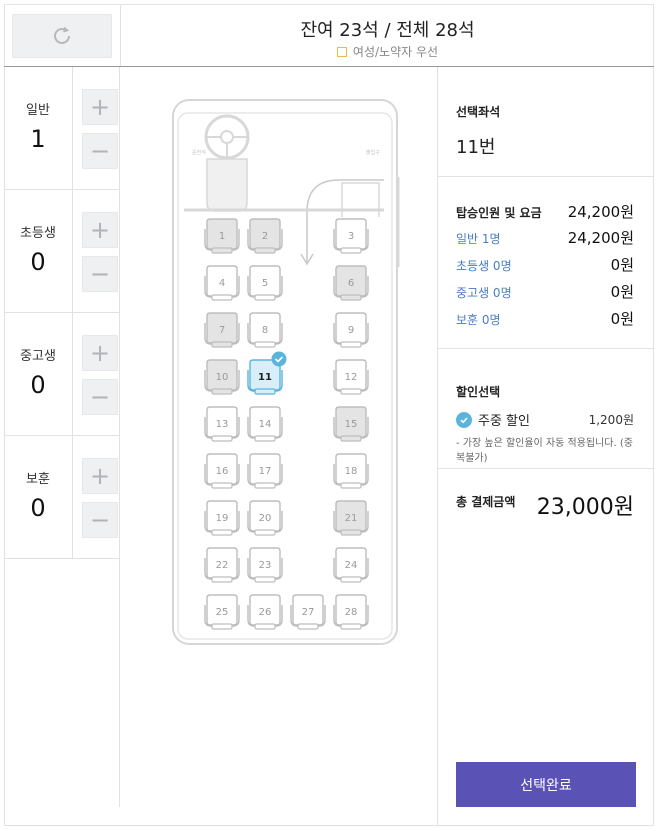 The image size is (660, 831). What do you see at coordinates (61, 251) in the screenshot?
I see `passenger-type-elementary: 초등생 0 + −` at bounding box center [61, 251].